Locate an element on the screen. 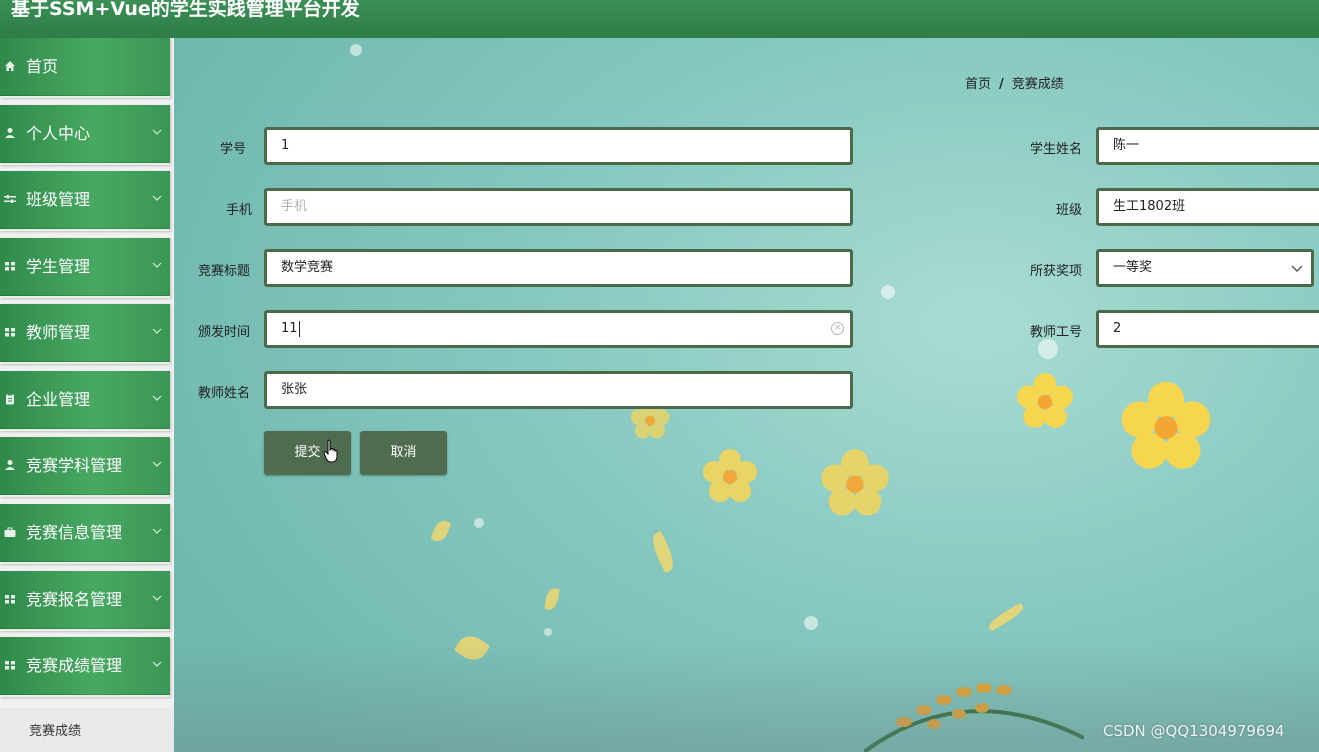  sidebar-item-teacher-management: 教师管理 is located at coordinates (85, 334).